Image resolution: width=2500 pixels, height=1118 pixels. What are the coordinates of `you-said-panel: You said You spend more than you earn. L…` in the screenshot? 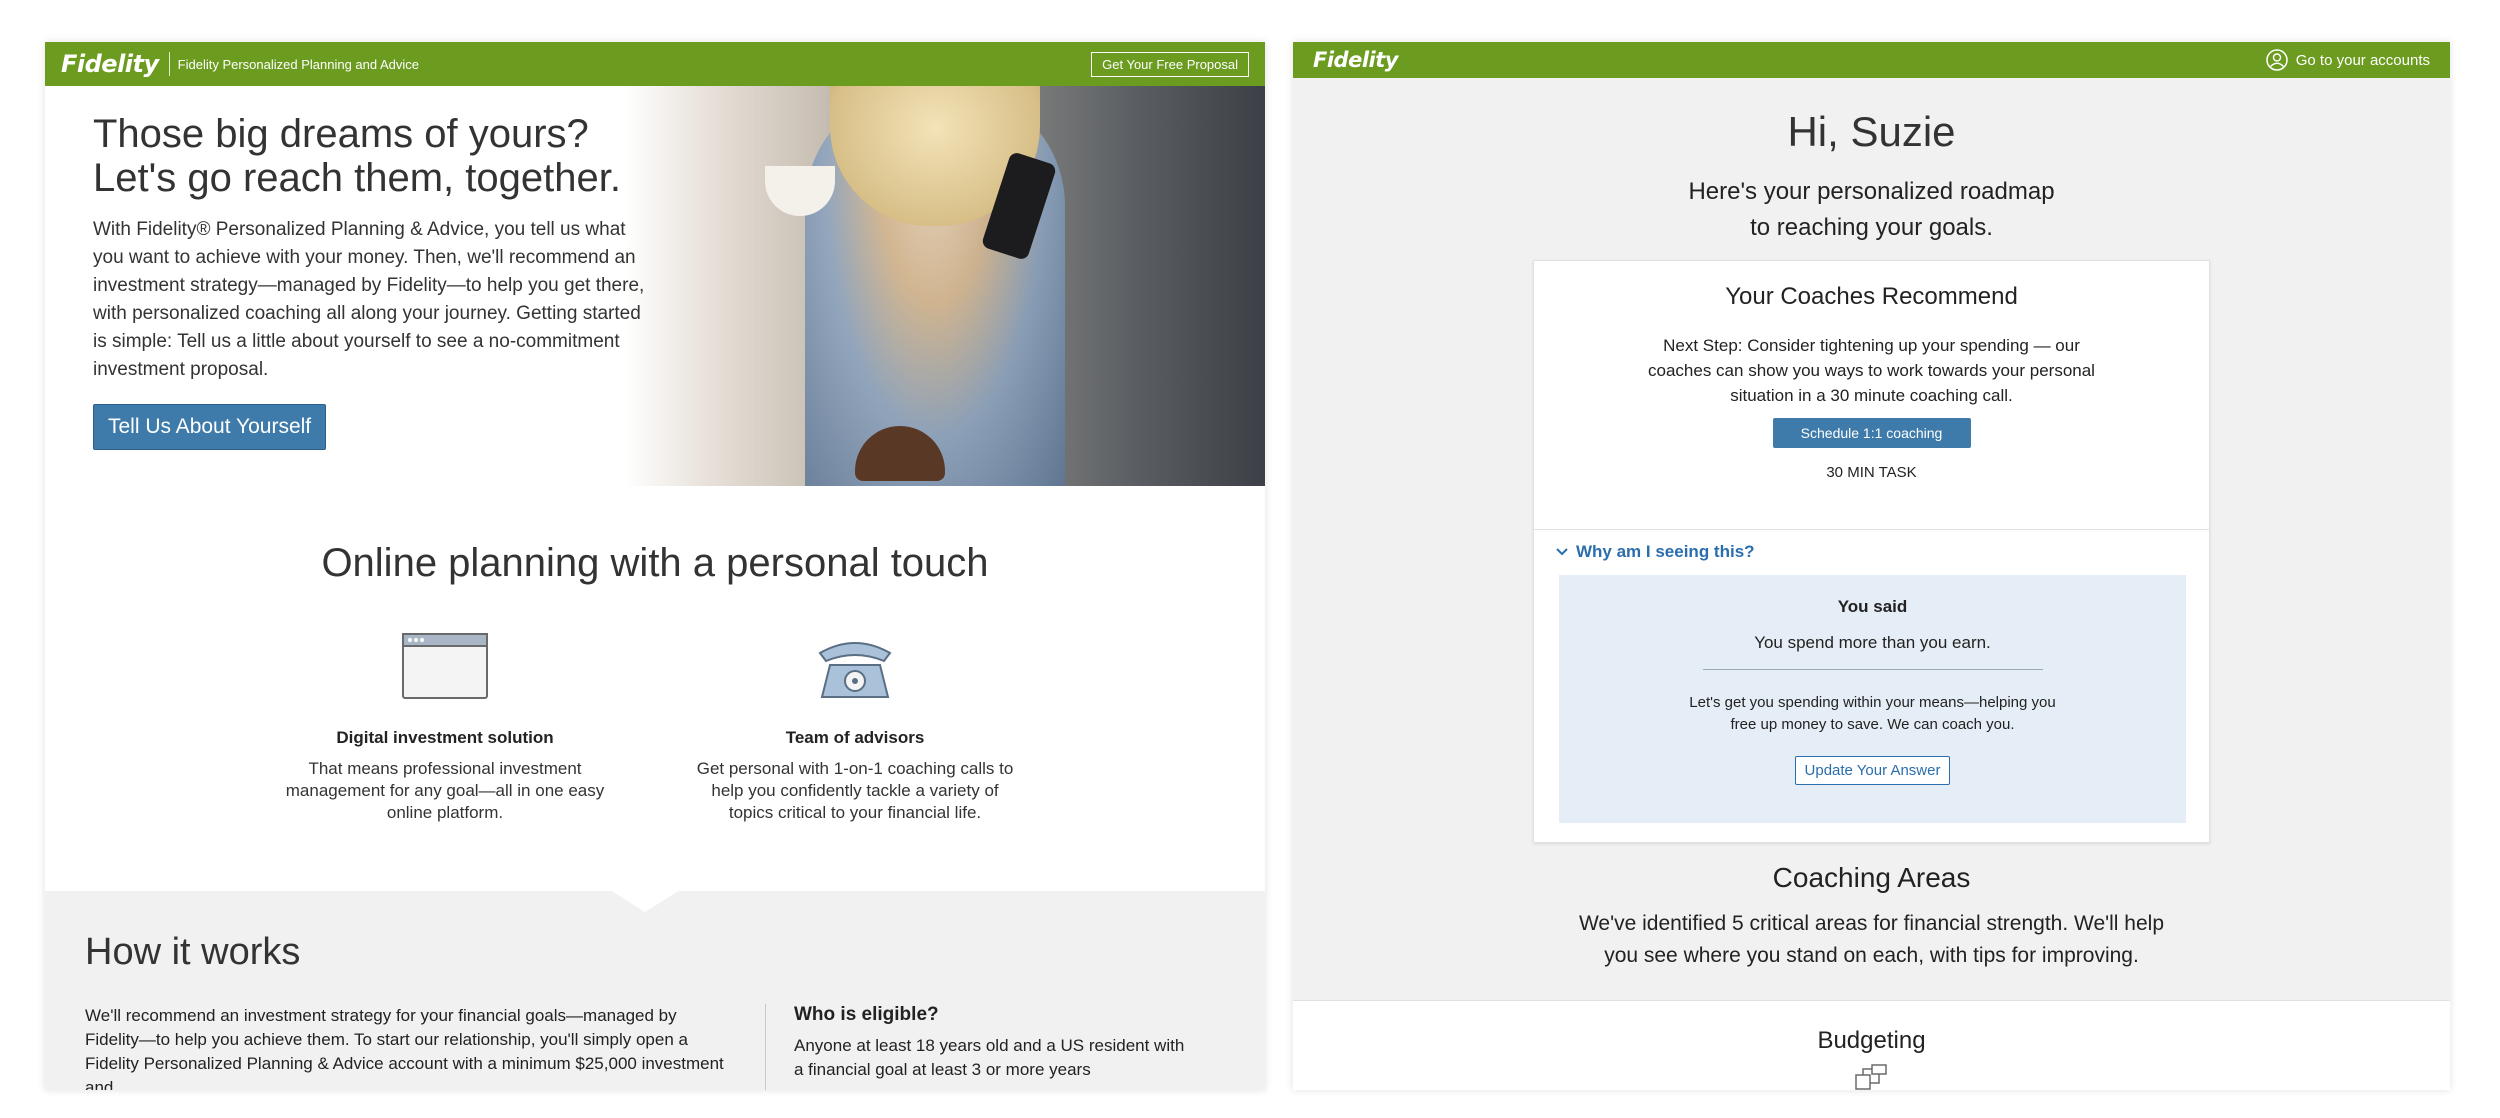 It's located at (1872, 699).